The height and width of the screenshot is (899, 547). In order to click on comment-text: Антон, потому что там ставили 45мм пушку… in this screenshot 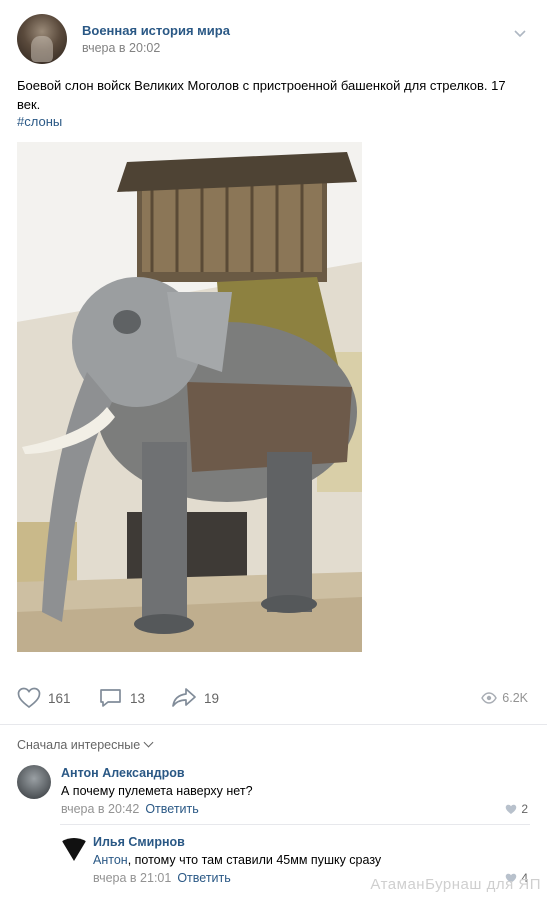, I will do `click(237, 860)`.